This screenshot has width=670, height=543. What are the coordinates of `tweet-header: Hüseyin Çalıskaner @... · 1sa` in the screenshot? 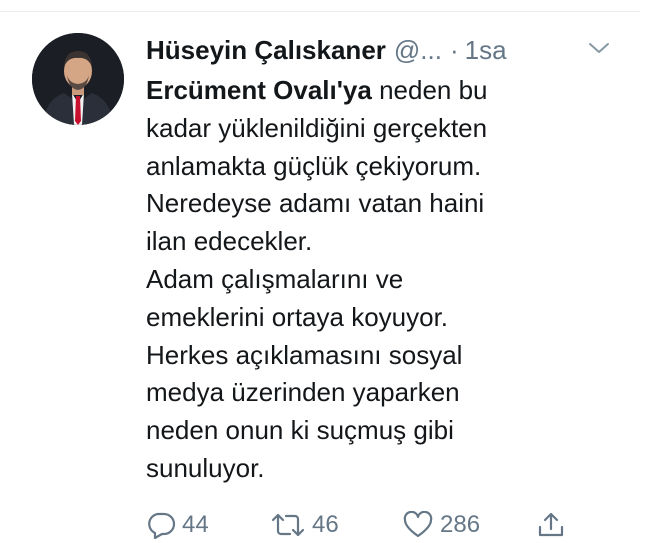 It's located at (381, 52).